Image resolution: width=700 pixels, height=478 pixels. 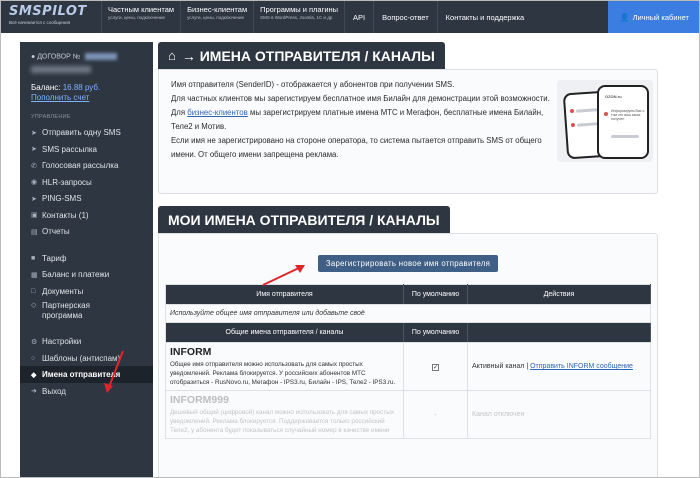 I want to click on register-sender-name-button: Зарегистрировать новое имя отправителя, so click(x=408, y=263).